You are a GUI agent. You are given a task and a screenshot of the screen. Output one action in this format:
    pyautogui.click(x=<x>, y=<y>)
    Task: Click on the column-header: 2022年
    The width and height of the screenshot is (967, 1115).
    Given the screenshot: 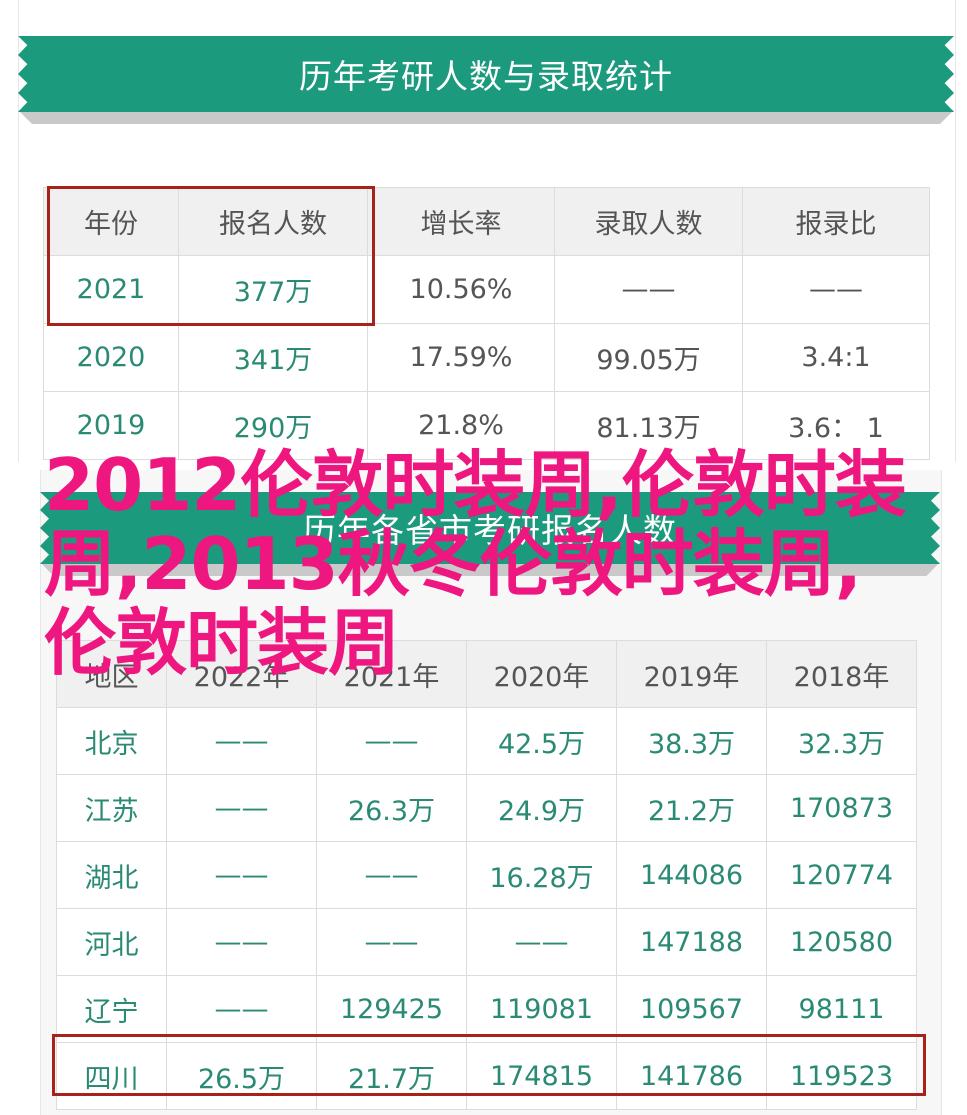 What is the action you would take?
    pyautogui.click(x=241, y=674)
    